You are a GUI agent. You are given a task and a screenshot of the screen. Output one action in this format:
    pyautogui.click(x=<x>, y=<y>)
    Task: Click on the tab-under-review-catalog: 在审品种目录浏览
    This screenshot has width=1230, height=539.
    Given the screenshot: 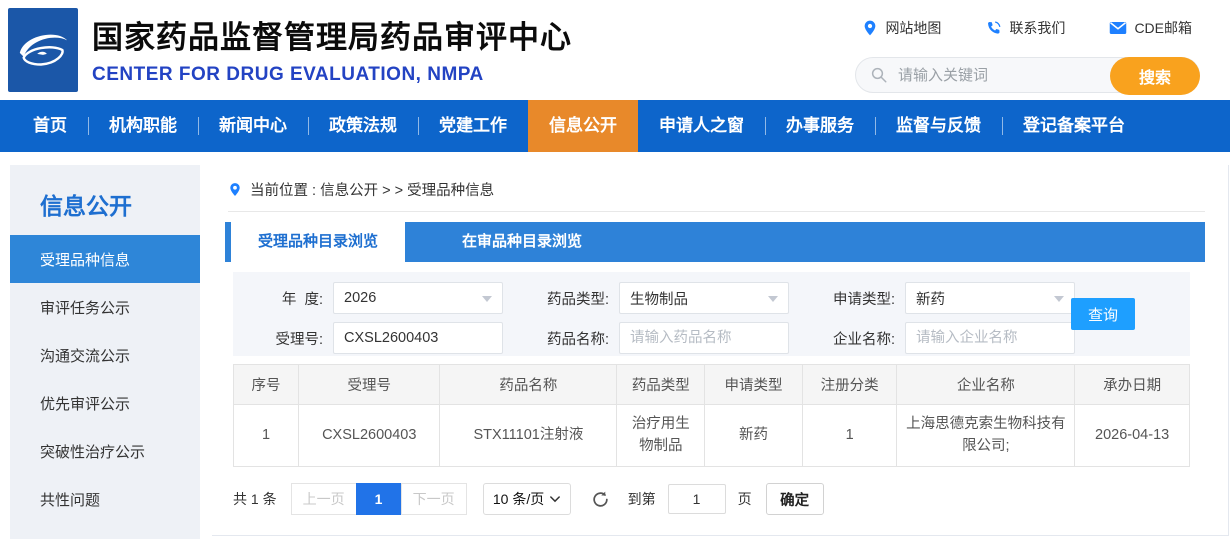 What is the action you would take?
    pyautogui.click(x=522, y=242)
    